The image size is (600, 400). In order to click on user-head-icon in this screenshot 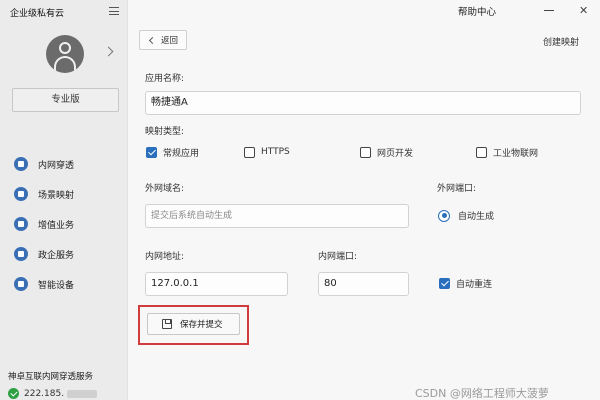, I will do `click(65, 48)`.